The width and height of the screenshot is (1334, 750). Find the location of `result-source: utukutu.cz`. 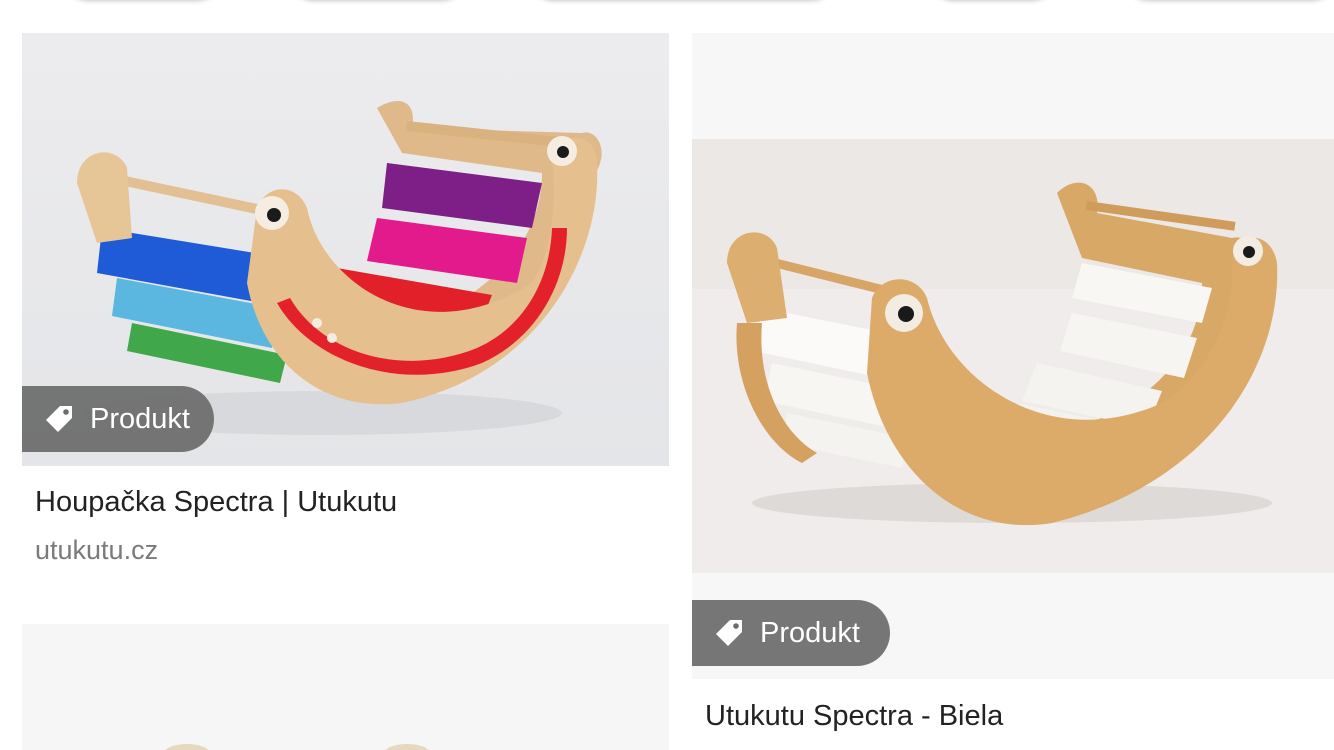

result-source: utukutu.cz is located at coordinates (96, 550).